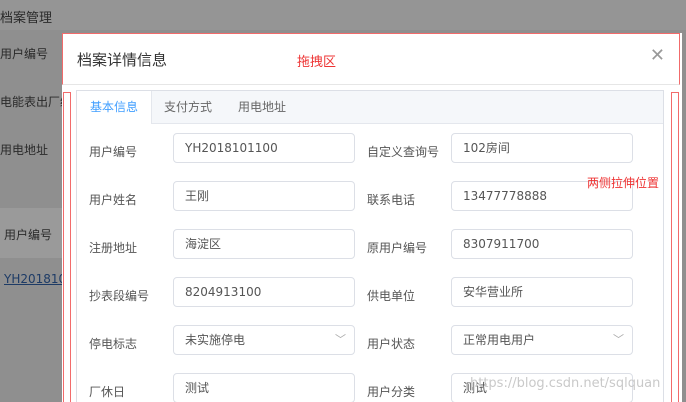  What do you see at coordinates (264, 148) in the screenshot?
I see `user-code-field: YH2018101100` at bounding box center [264, 148].